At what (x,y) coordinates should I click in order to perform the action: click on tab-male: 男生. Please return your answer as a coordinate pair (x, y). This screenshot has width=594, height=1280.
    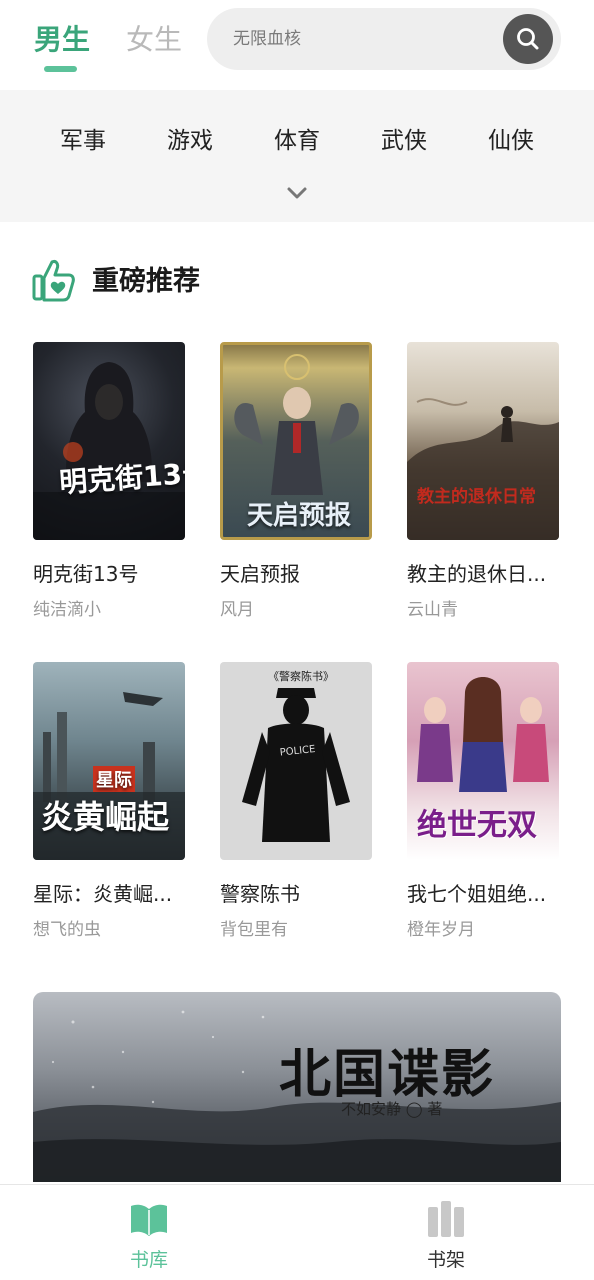
    Looking at the image, I should click on (62, 40).